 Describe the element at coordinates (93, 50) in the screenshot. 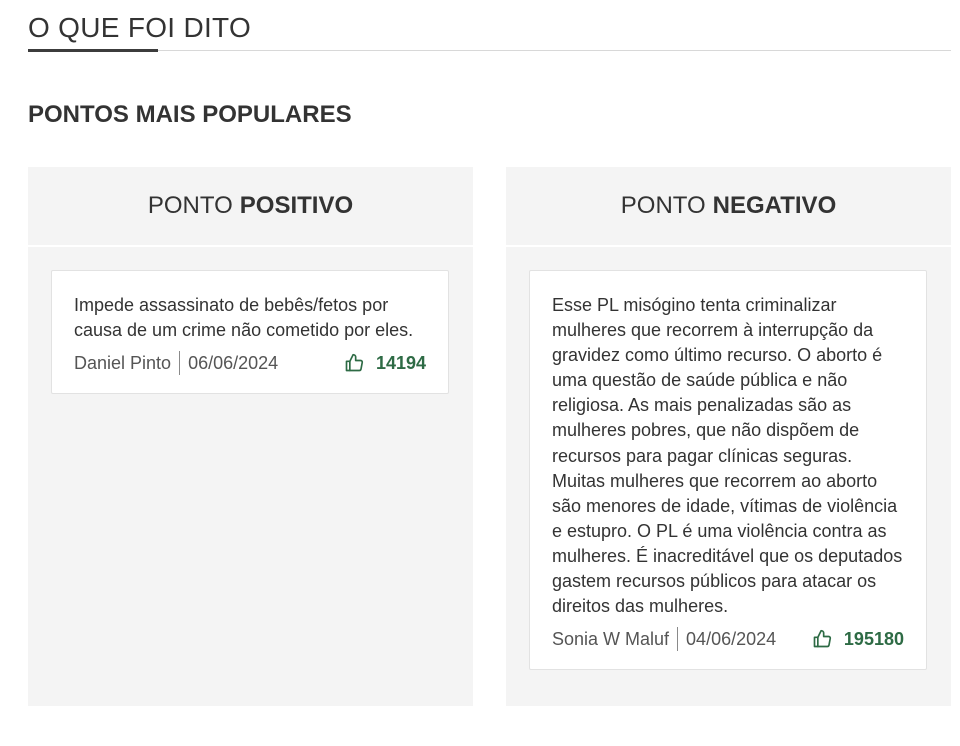

I see `section-title-underline` at that location.